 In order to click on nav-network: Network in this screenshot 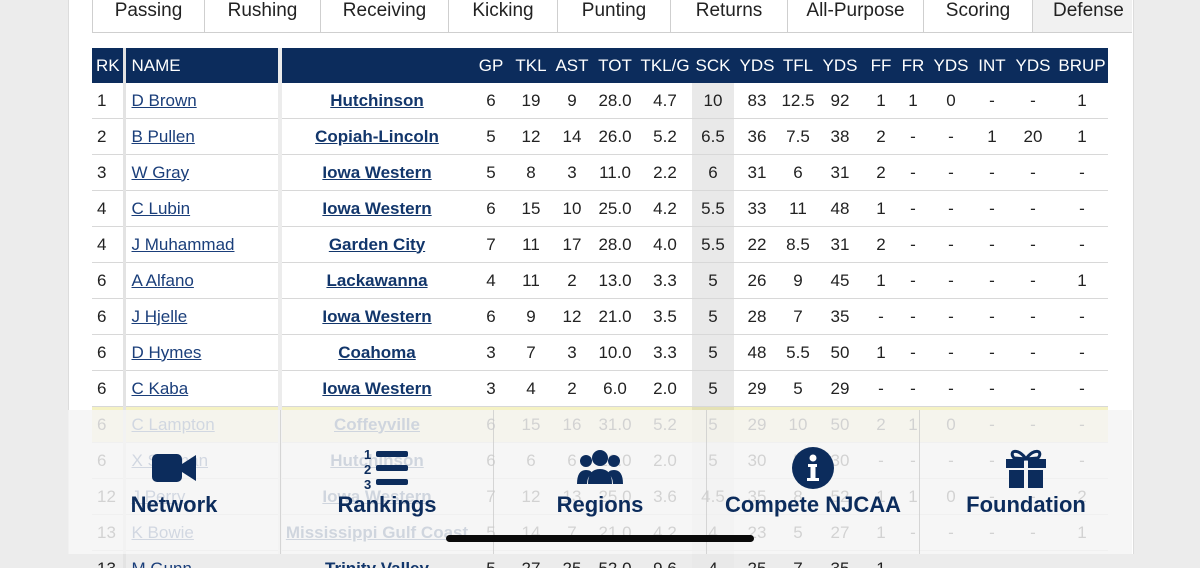, I will do `click(174, 482)`.